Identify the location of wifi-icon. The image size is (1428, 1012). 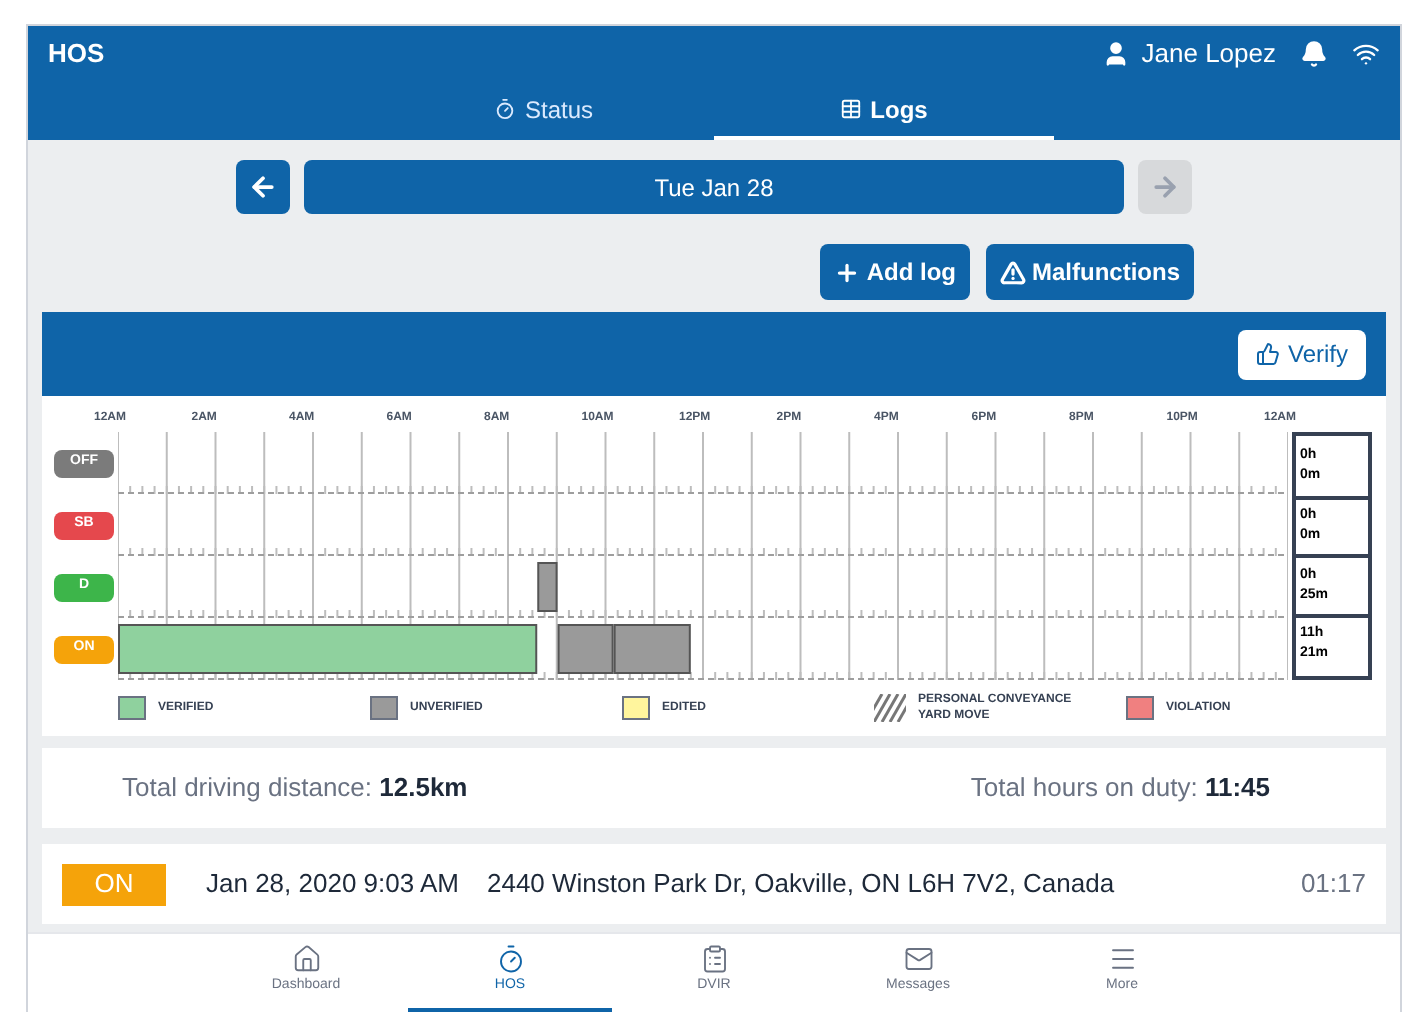
(1366, 54).